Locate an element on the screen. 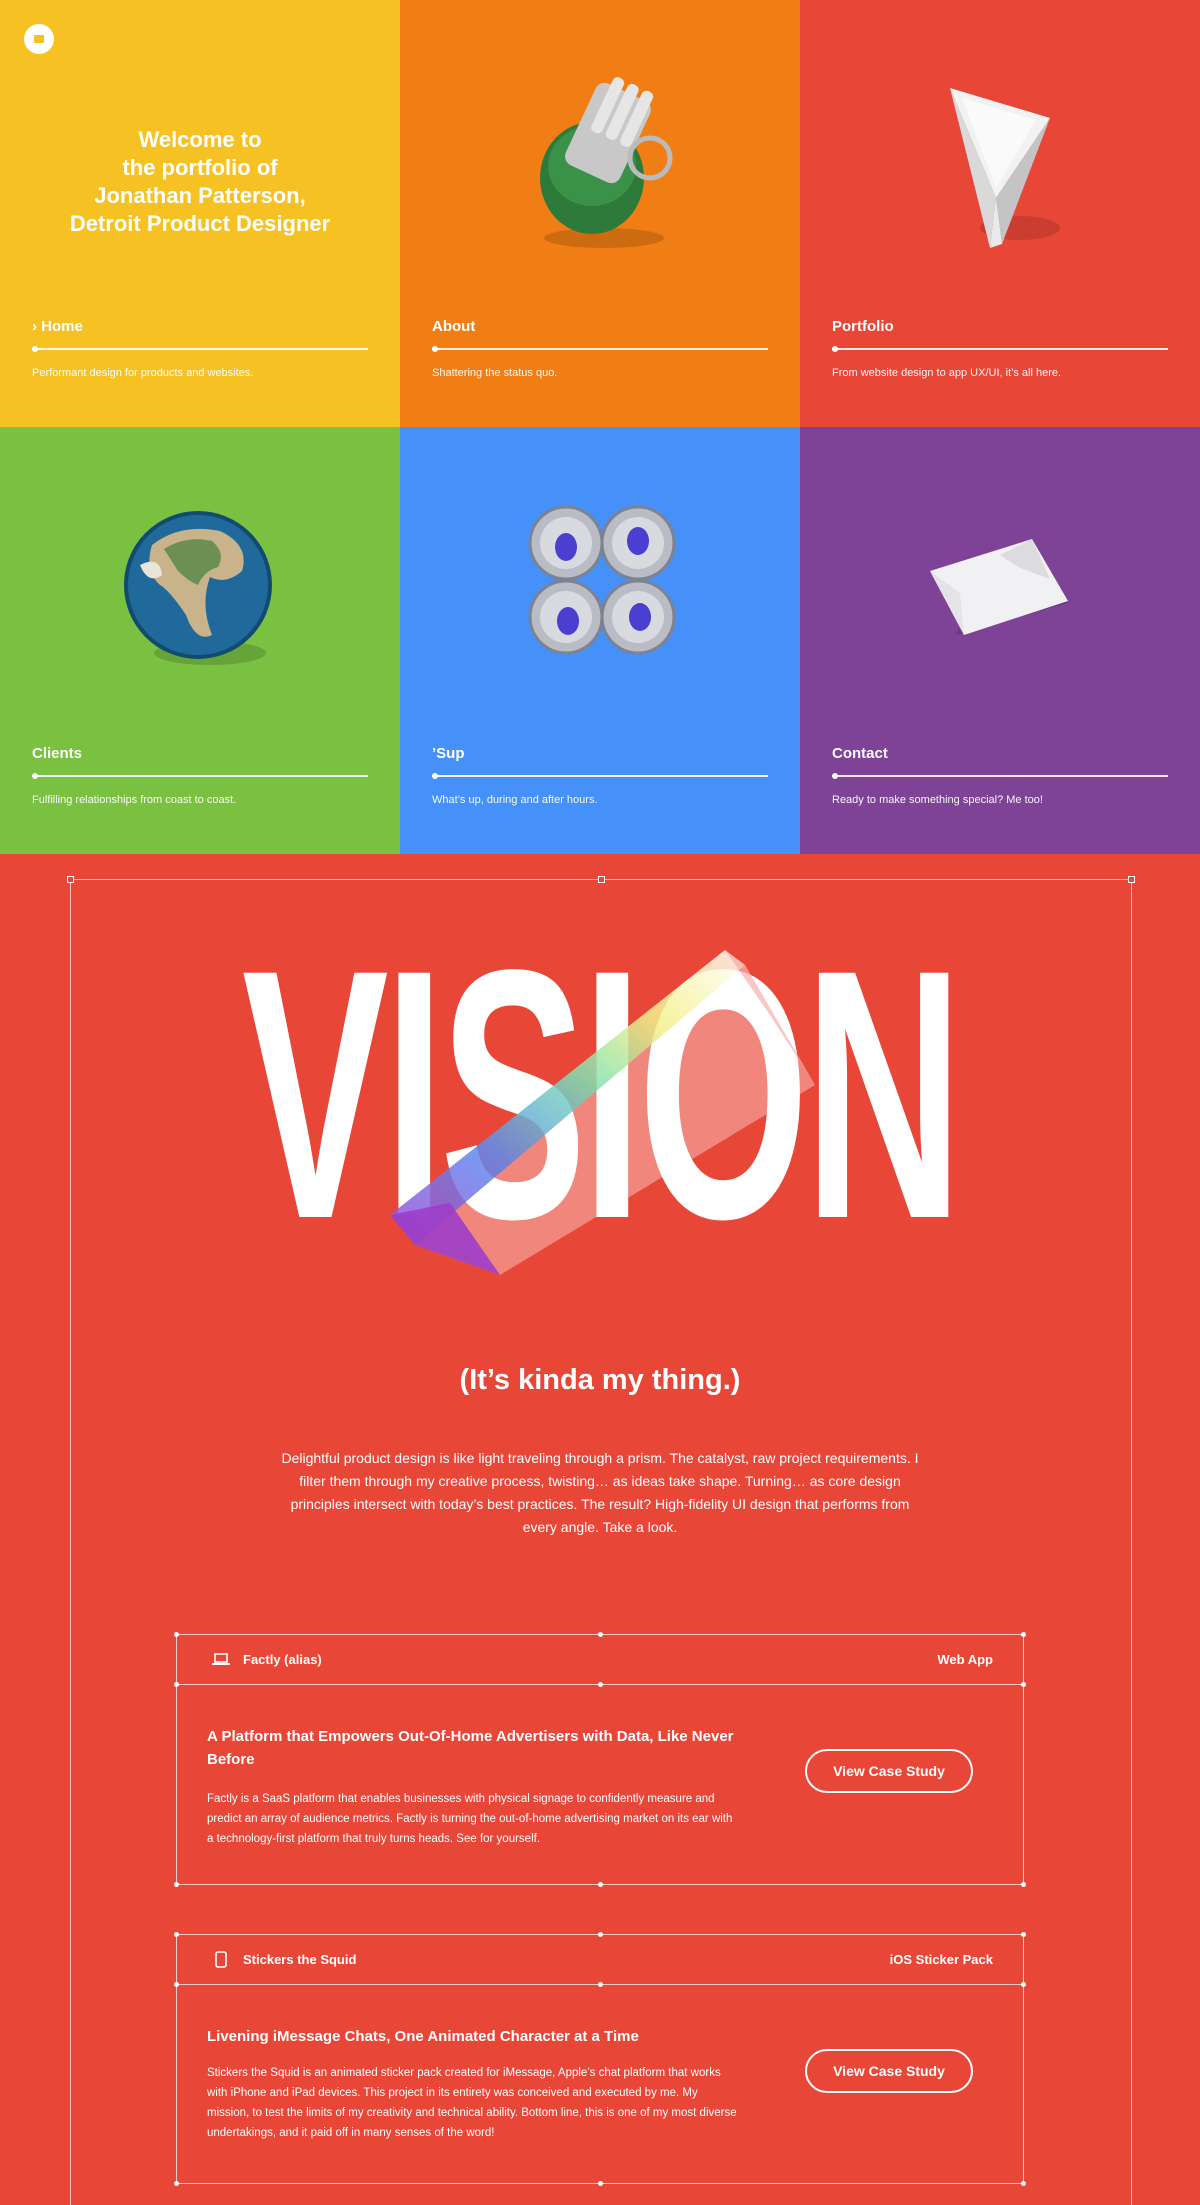 The image size is (1200, 2205). tile-about: About Shattering the status quo. is located at coordinates (600, 213).